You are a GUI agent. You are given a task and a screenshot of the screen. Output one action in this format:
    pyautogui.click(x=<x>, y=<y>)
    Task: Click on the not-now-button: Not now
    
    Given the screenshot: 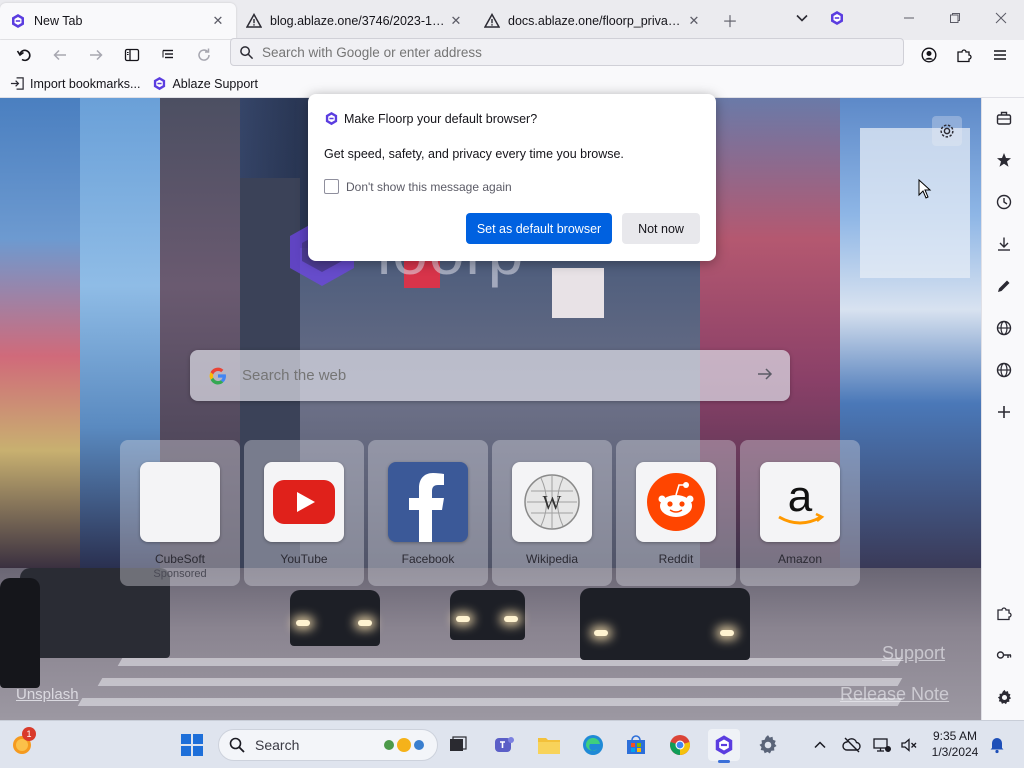 What is the action you would take?
    pyautogui.click(x=661, y=228)
    